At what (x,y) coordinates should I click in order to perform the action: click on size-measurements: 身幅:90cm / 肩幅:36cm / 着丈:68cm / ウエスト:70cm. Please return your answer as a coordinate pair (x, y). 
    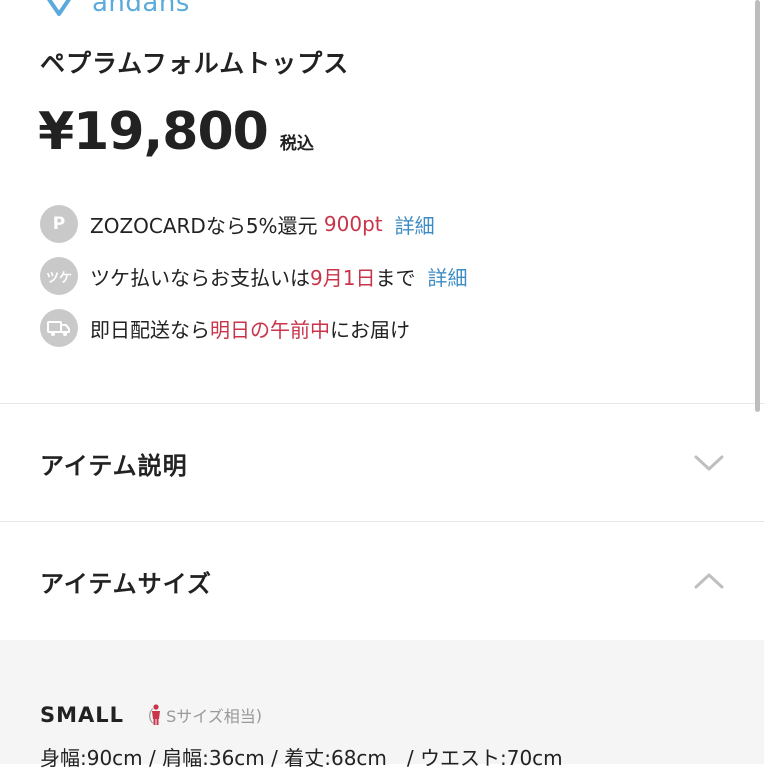
    Looking at the image, I should click on (301, 758).